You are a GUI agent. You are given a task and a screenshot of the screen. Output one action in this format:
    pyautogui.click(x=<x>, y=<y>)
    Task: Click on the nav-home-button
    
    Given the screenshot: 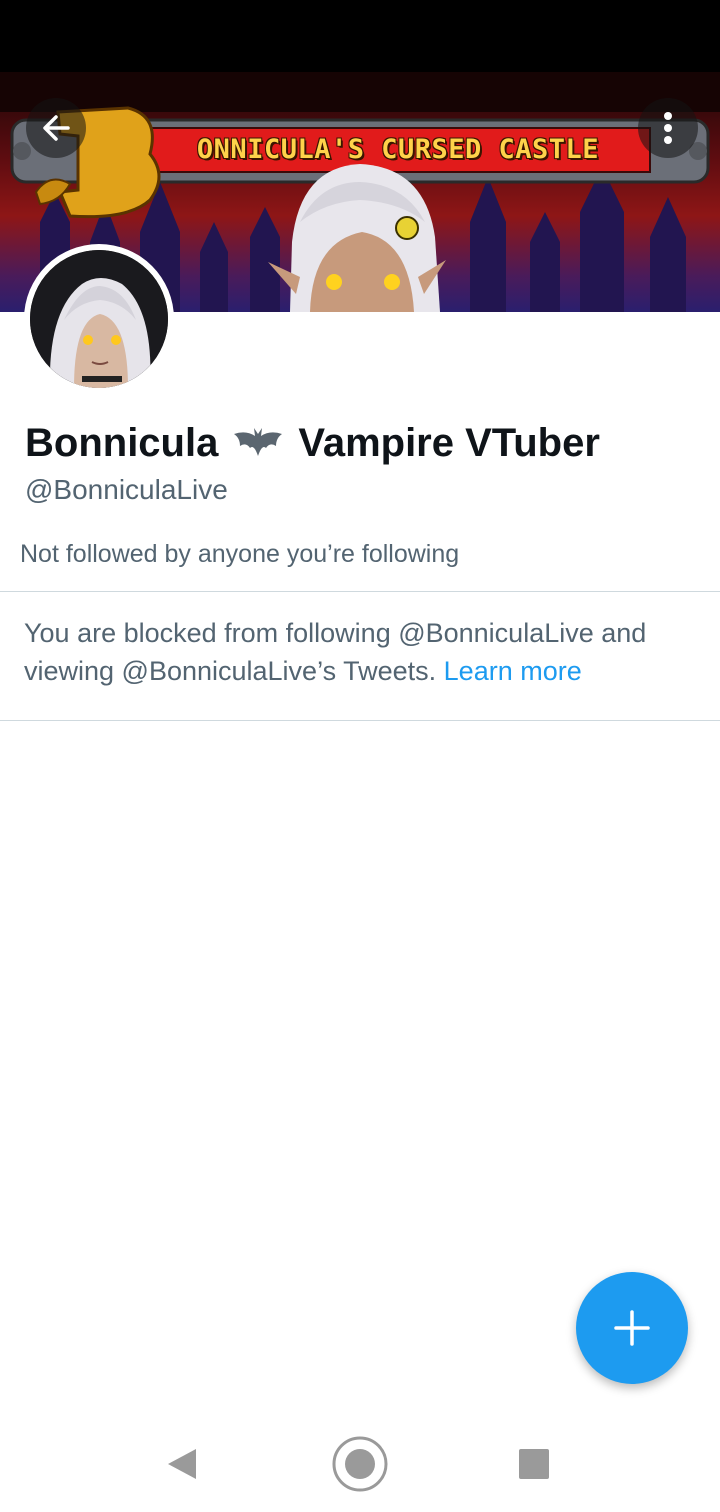 What is the action you would take?
    pyautogui.click(x=360, y=1464)
    